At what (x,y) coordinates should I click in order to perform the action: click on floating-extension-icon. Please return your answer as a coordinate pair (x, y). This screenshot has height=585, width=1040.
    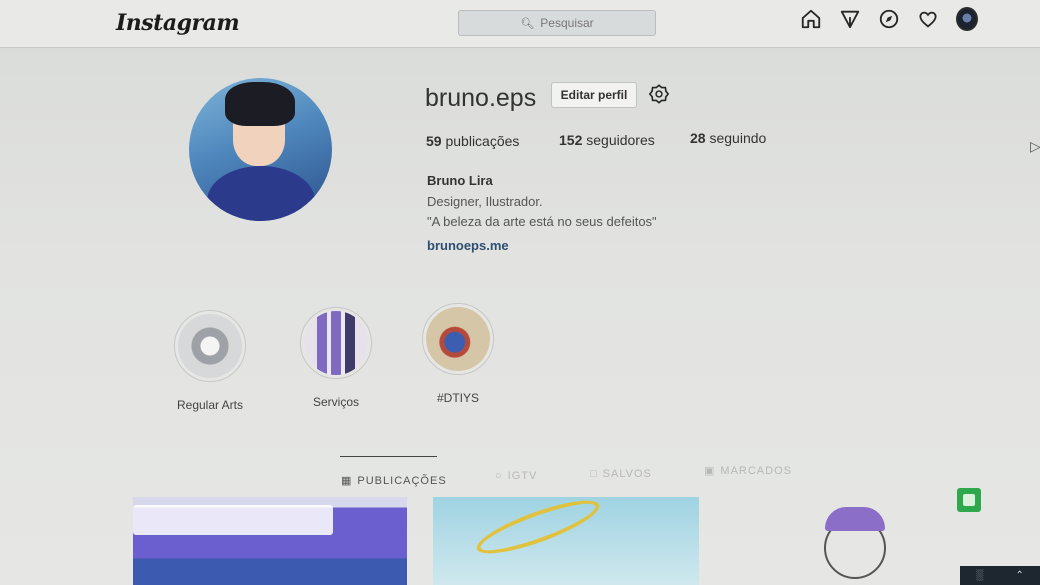
    Looking at the image, I should click on (969, 500).